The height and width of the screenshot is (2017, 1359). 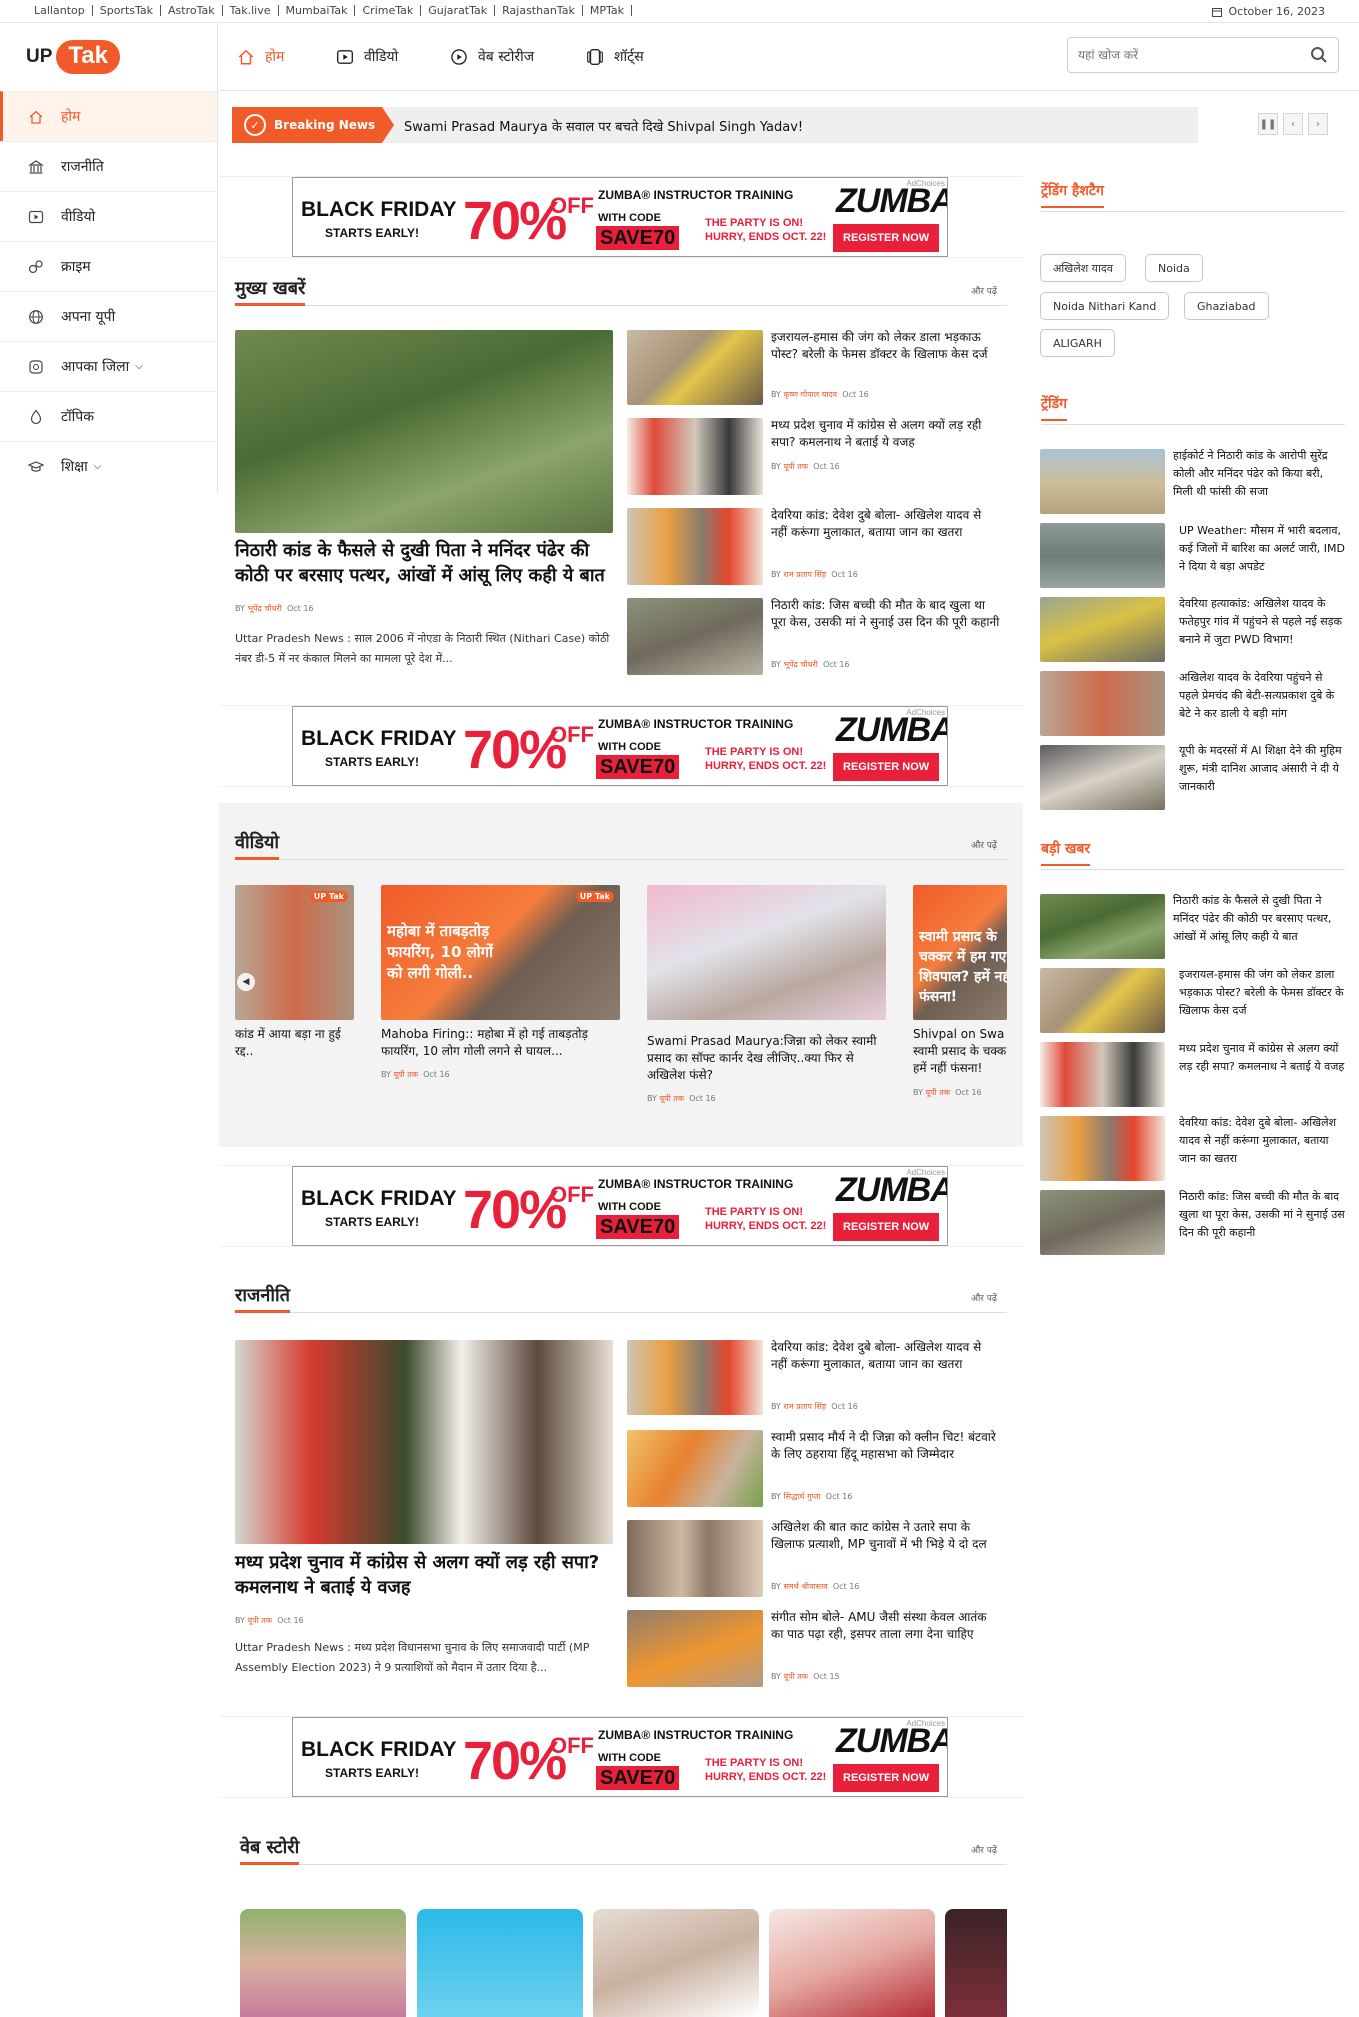 I want to click on next-button: ›, so click(x=1318, y=124).